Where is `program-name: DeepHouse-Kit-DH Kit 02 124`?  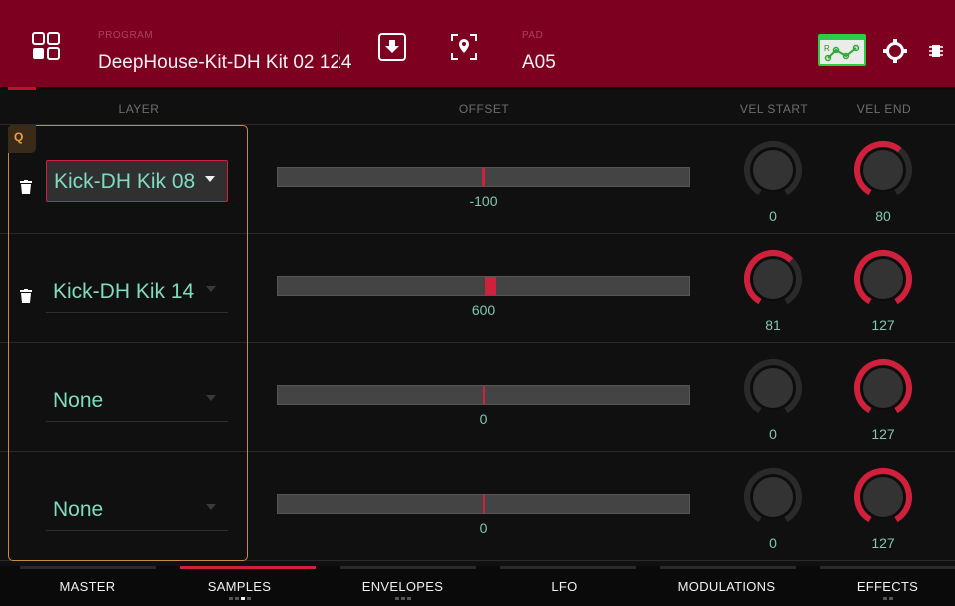
program-name: DeepHouse-Kit-DH Kit 02 124 is located at coordinates (224, 63).